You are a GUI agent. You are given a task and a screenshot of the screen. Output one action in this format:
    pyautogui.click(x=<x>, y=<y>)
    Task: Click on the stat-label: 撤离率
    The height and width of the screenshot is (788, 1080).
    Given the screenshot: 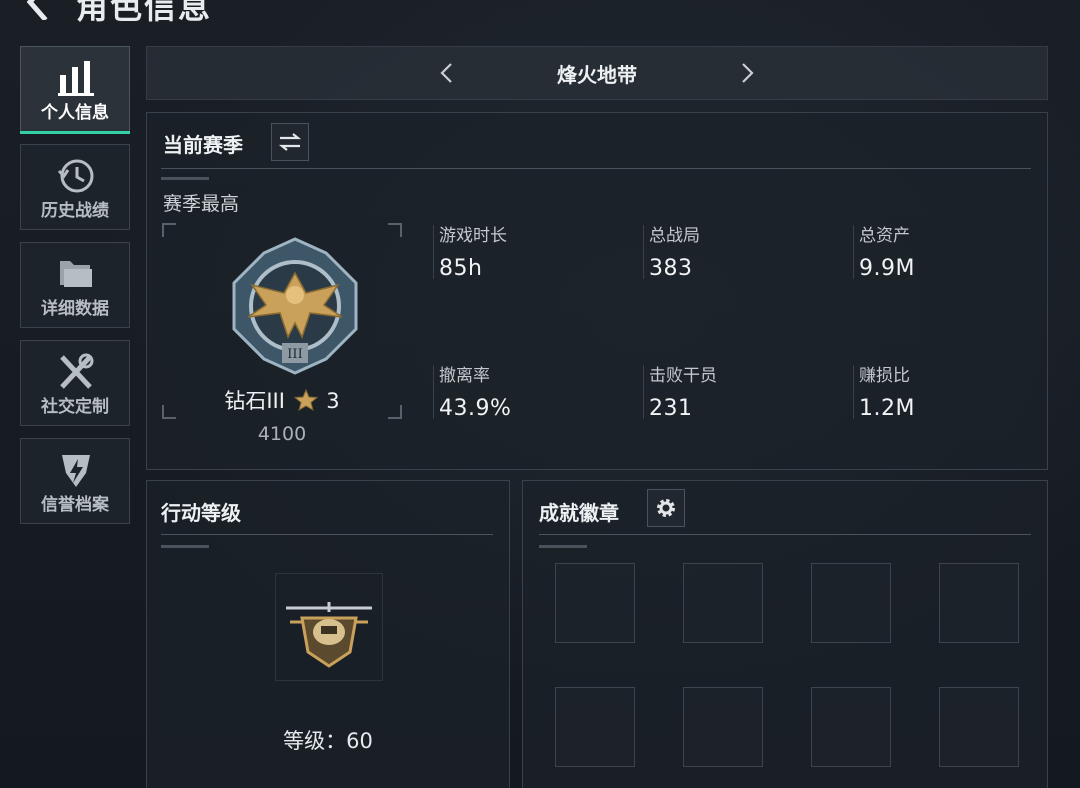 What is the action you would take?
    pyautogui.click(x=464, y=376)
    